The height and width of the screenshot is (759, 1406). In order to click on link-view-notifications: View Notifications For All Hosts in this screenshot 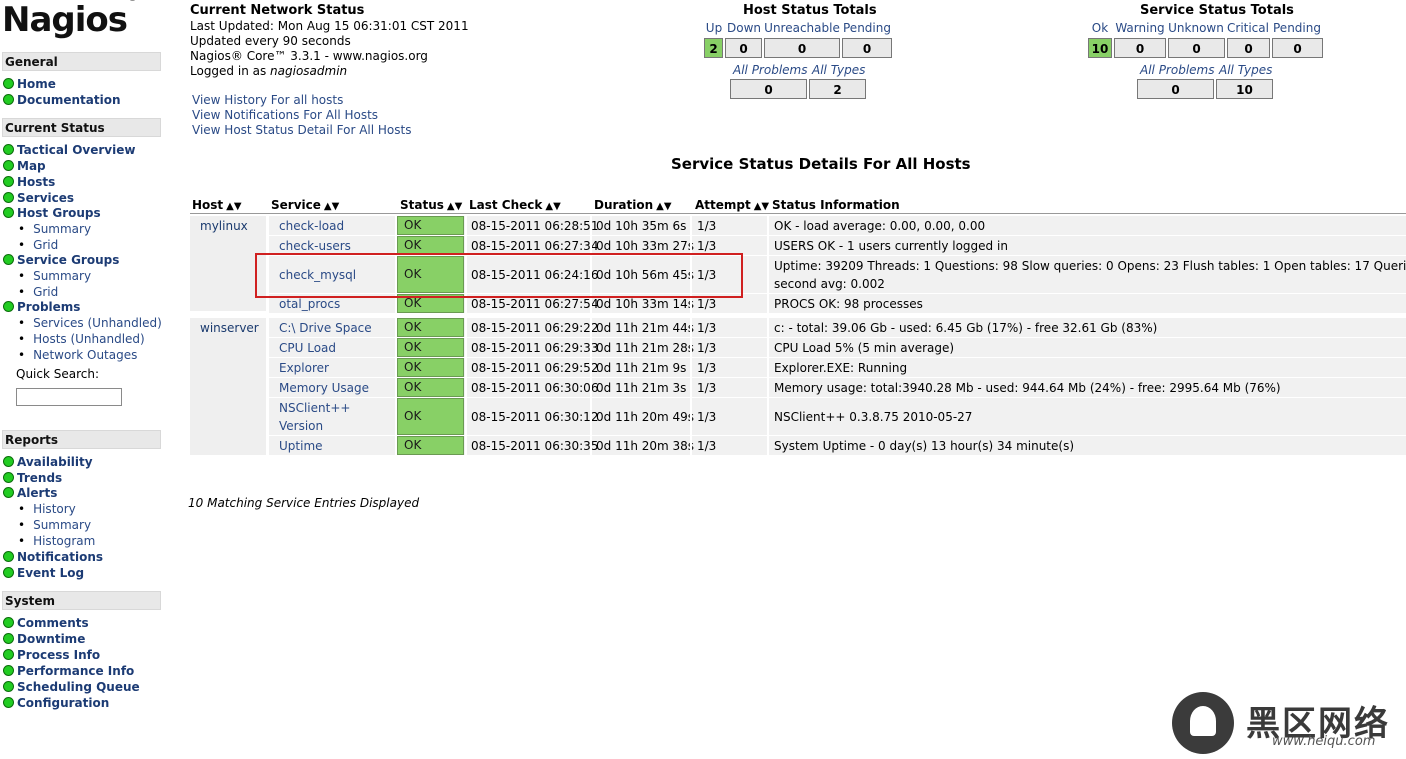, I will do `click(285, 115)`.